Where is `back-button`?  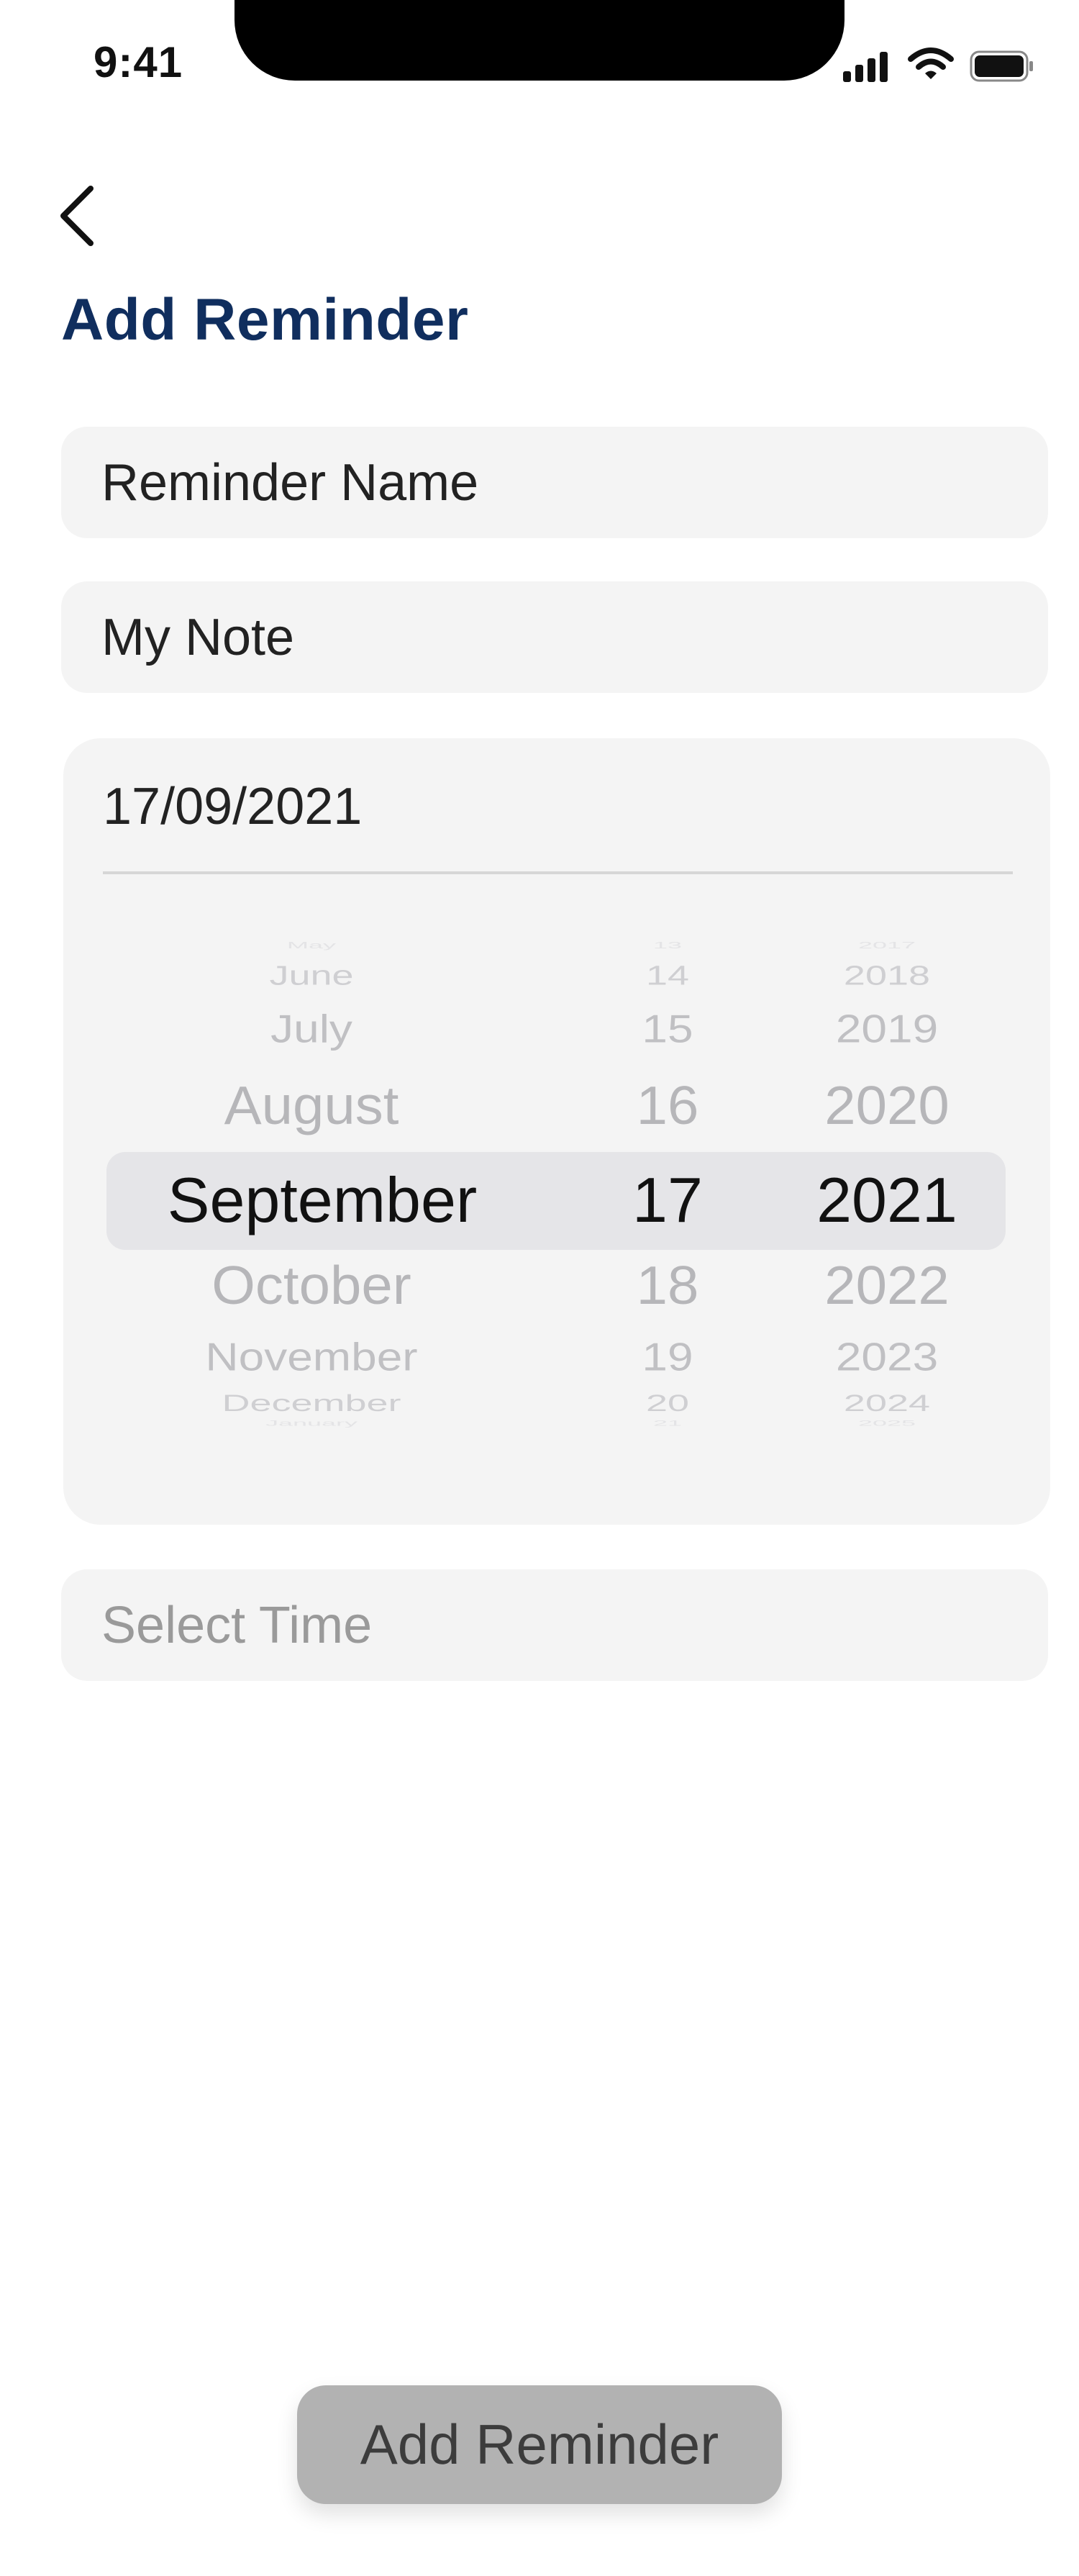 back-button is located at coordinates (77, 216).